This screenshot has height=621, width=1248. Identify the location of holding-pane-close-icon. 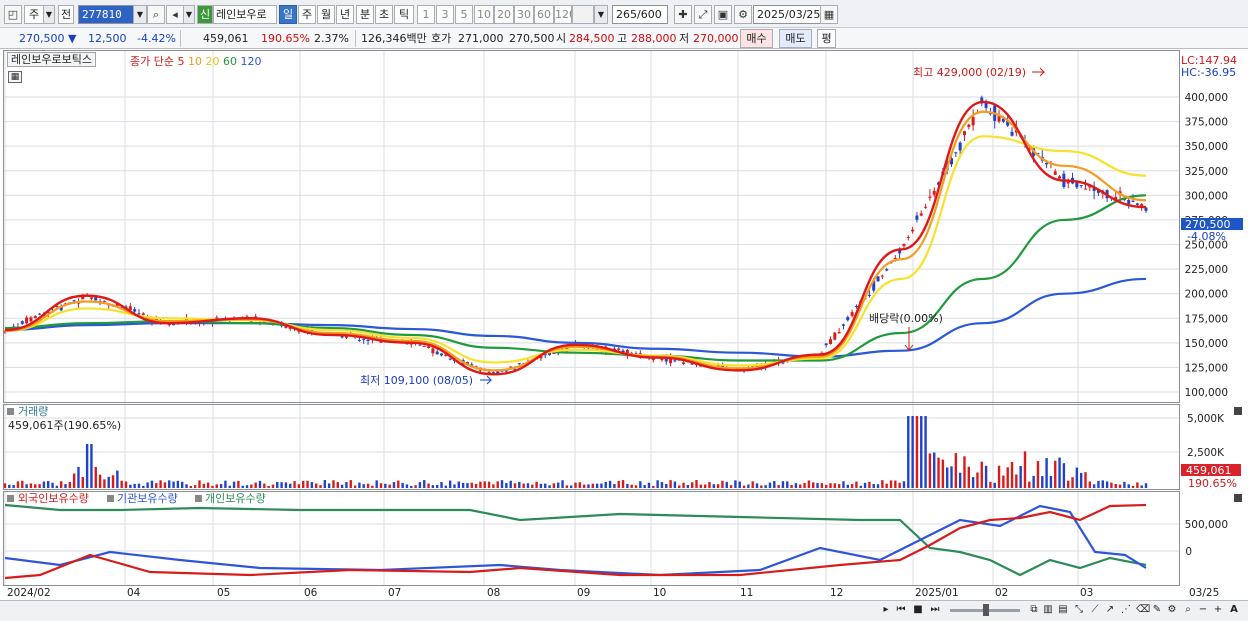
(1238, 498).